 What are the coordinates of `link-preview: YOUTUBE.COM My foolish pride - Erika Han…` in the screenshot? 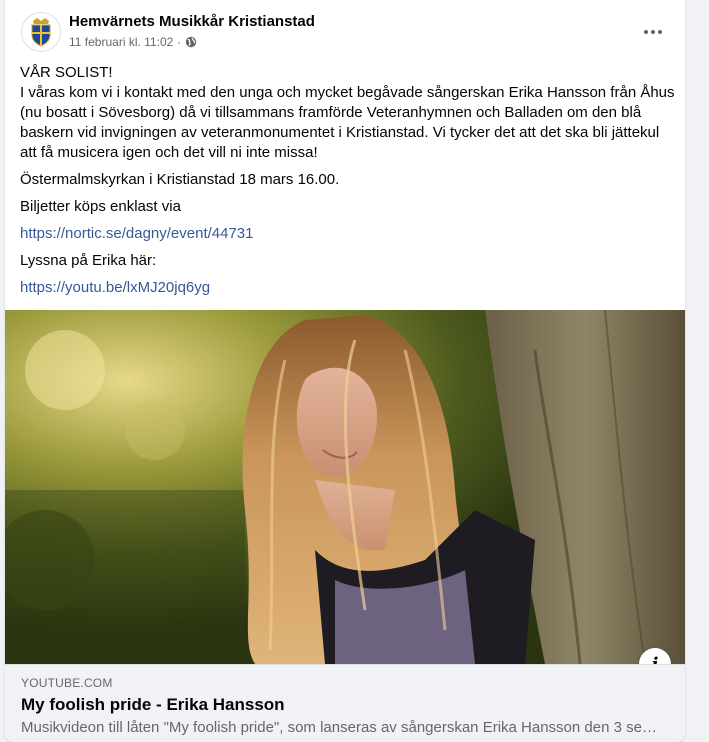 It's located at (345, 703).